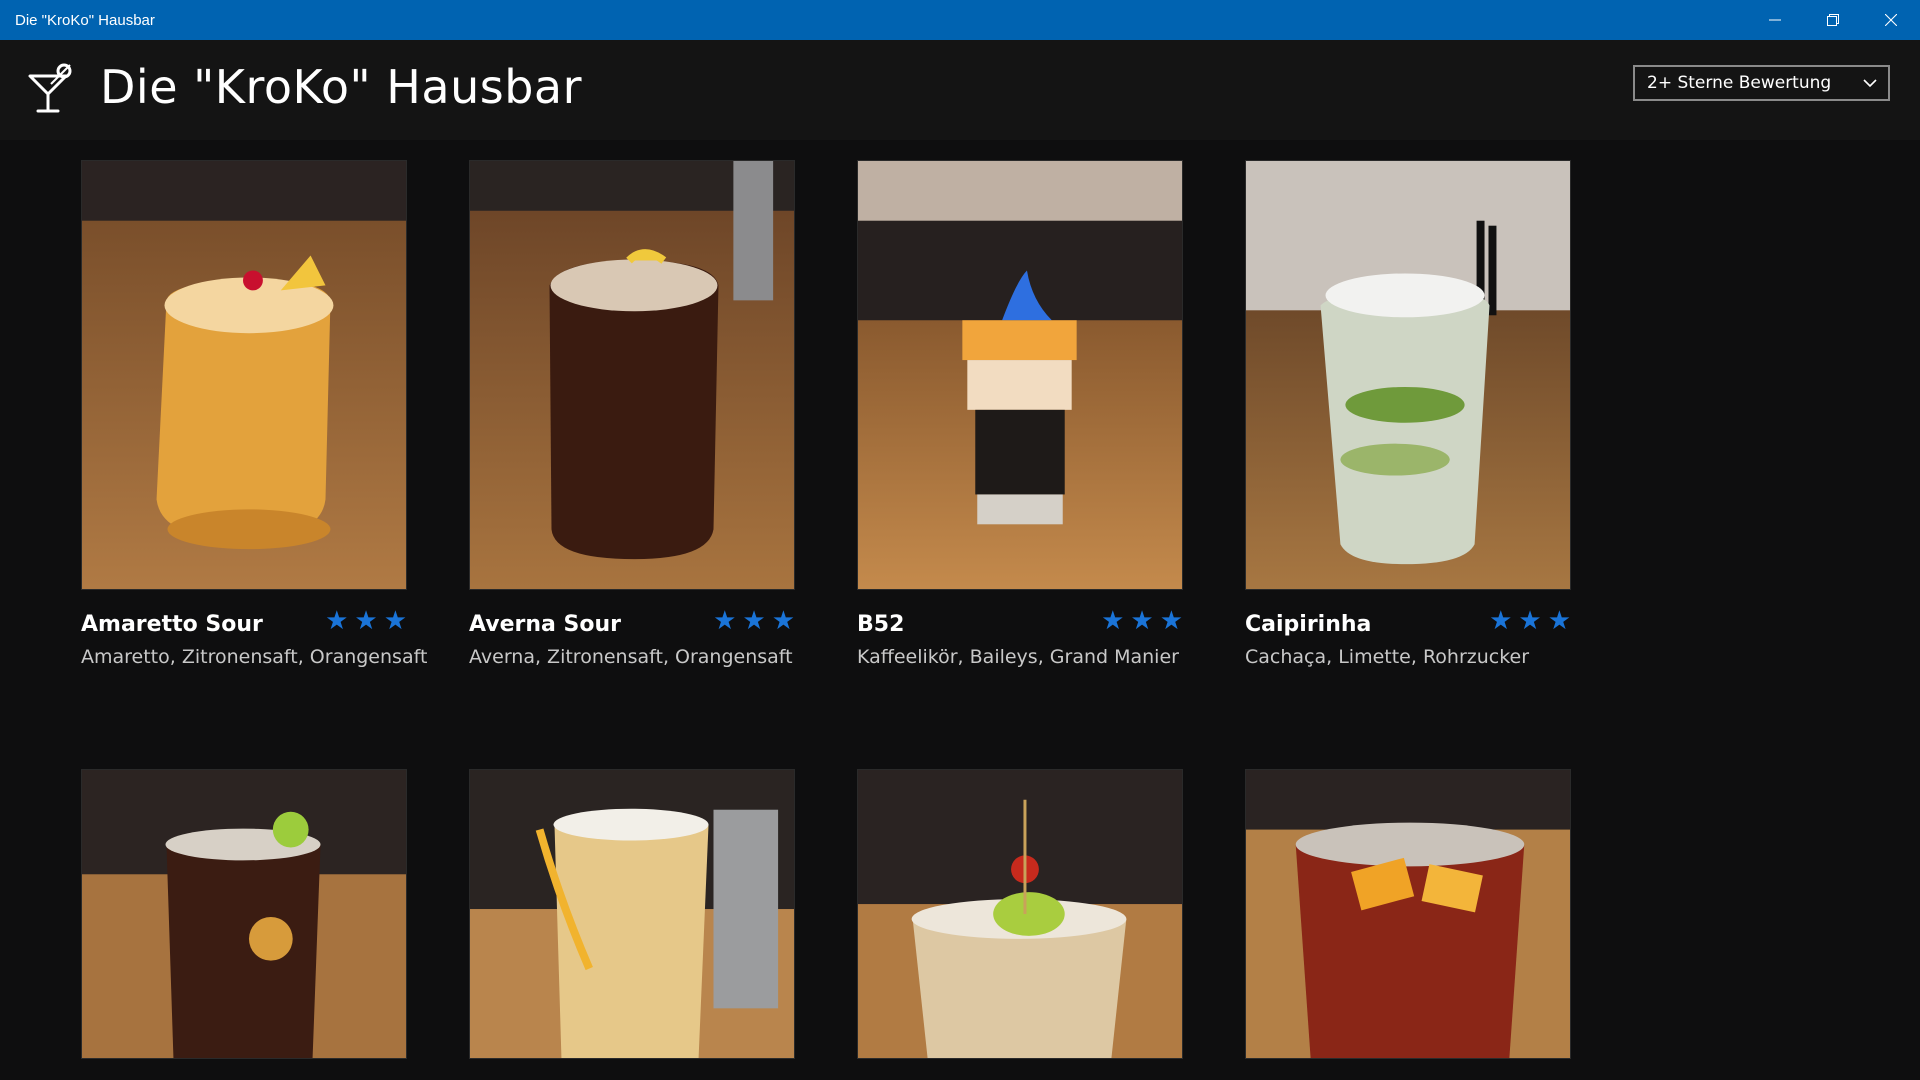 This screenshot has height=1080, width=1920. Describe the element at coordinates (545, 624) in the screenshot. I see `cocktail-name: Averna Sour` at that location.